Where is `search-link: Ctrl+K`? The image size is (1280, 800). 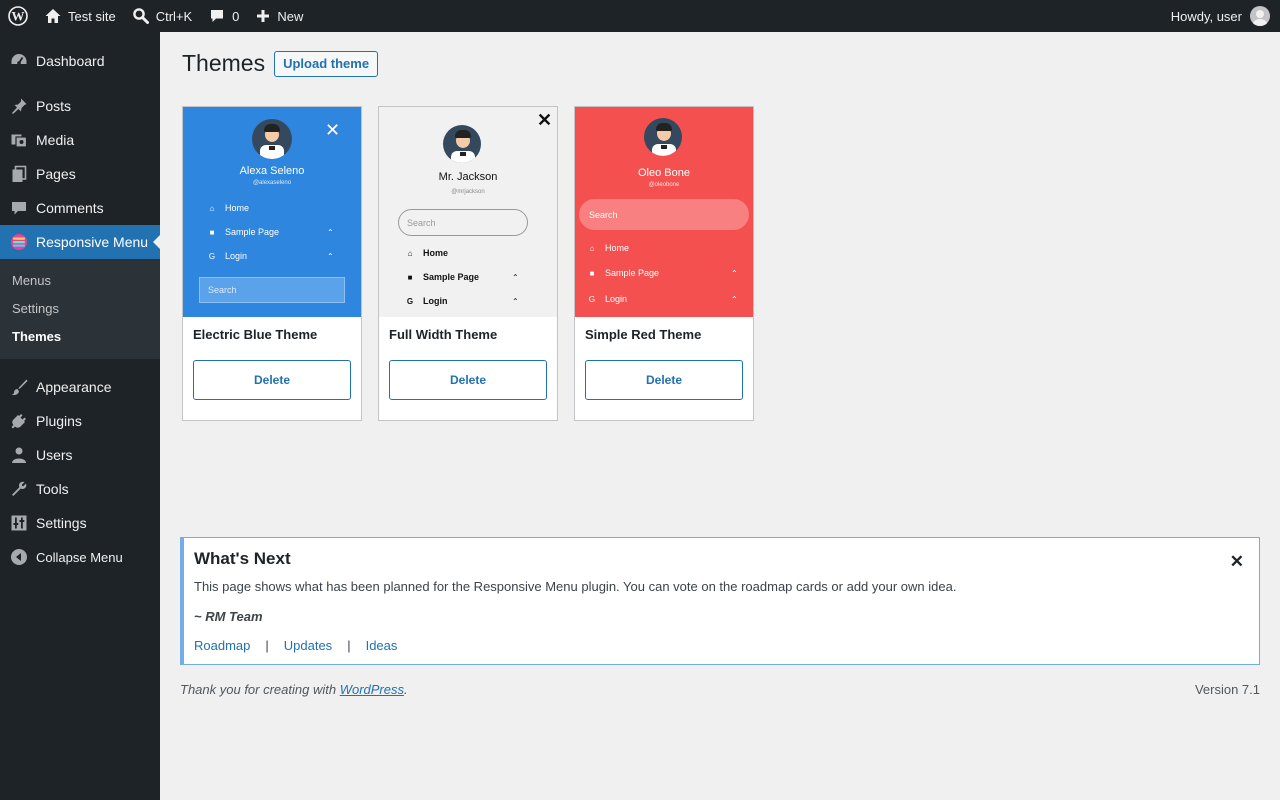 search-link: Ctrl+K is located at coordinates (162, 16).